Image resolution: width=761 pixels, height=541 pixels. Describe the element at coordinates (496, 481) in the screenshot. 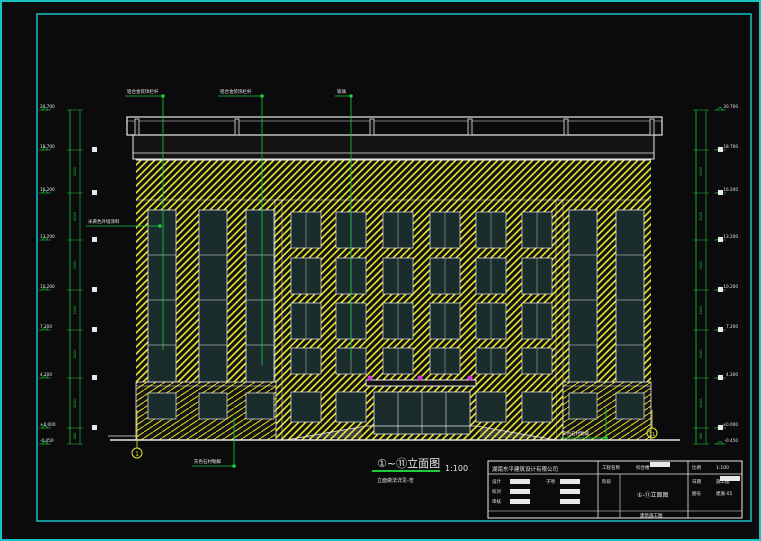

I see `title-block-label-design: 设计` at that location.